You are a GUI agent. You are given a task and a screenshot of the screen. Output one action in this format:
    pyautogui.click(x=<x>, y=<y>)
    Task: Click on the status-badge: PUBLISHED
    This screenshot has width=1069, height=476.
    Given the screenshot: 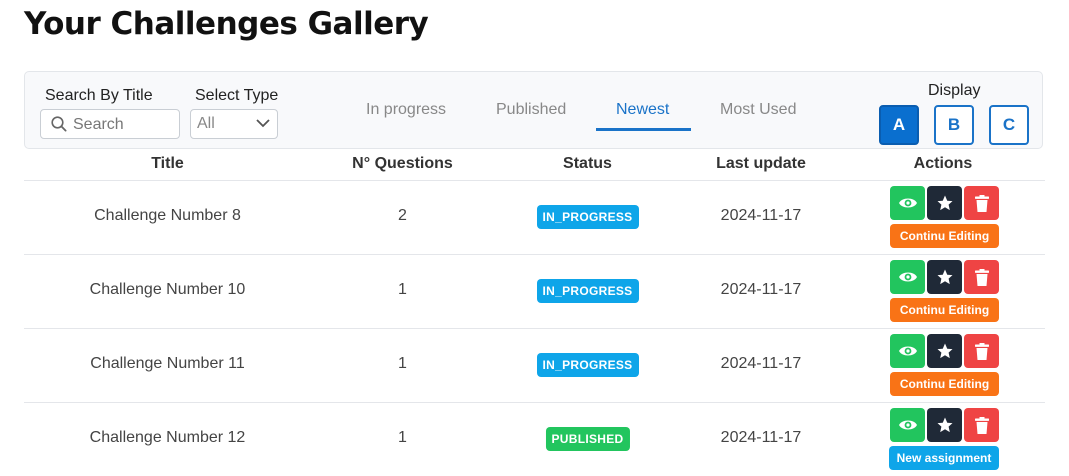 What is the action you would take?
    pyautogui.click(x=587, y=439)
    